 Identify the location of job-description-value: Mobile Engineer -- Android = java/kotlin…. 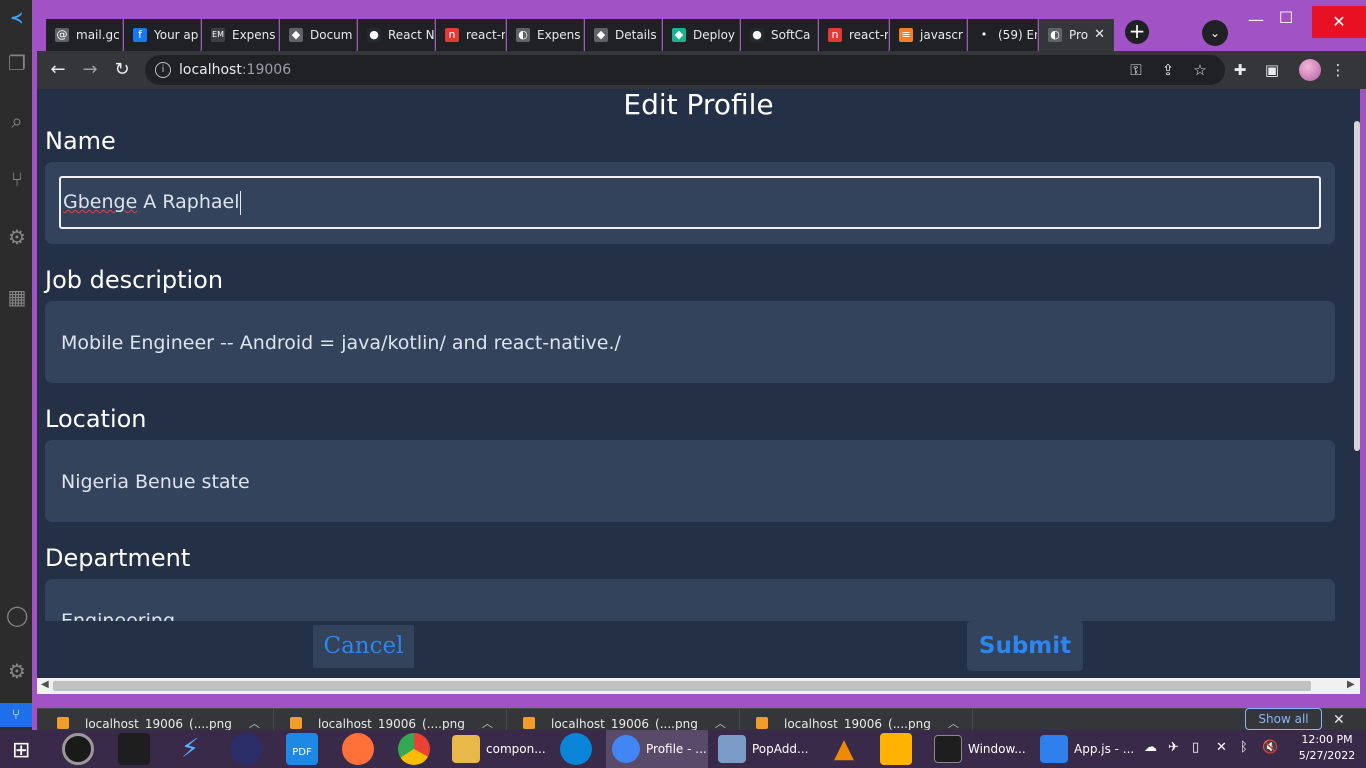
(341, 343).